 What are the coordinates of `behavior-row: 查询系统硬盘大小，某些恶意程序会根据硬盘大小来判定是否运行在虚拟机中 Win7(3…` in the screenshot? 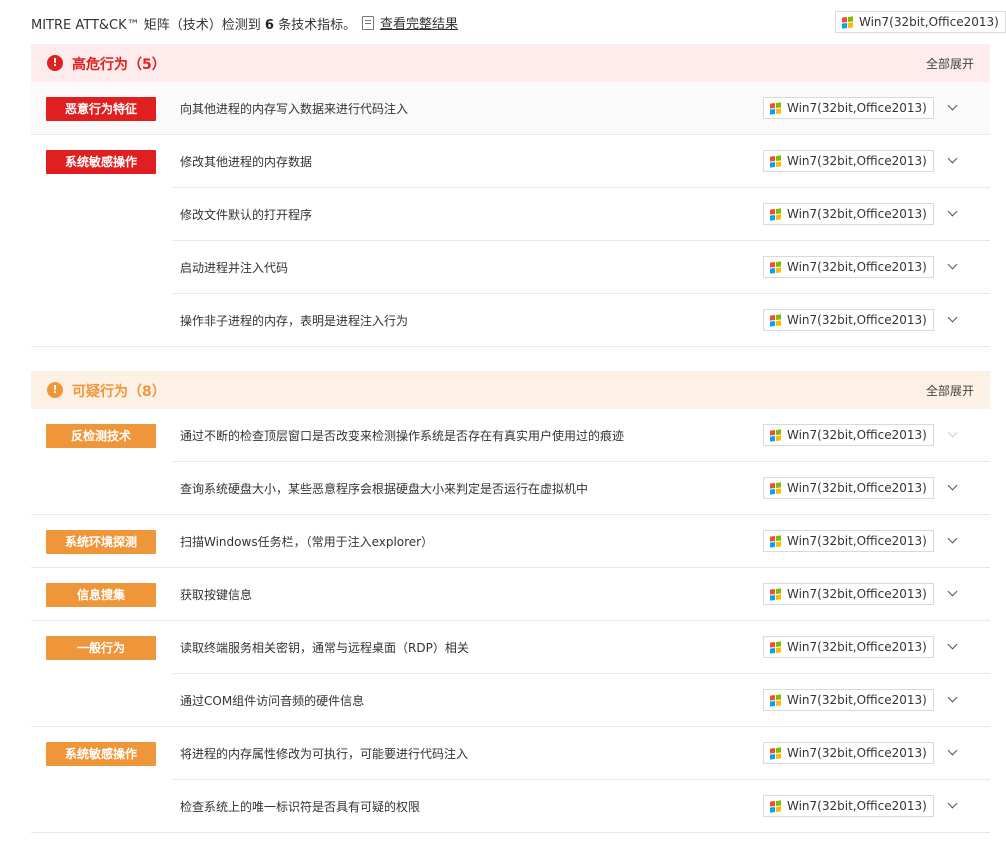 It's located at (510, 488).